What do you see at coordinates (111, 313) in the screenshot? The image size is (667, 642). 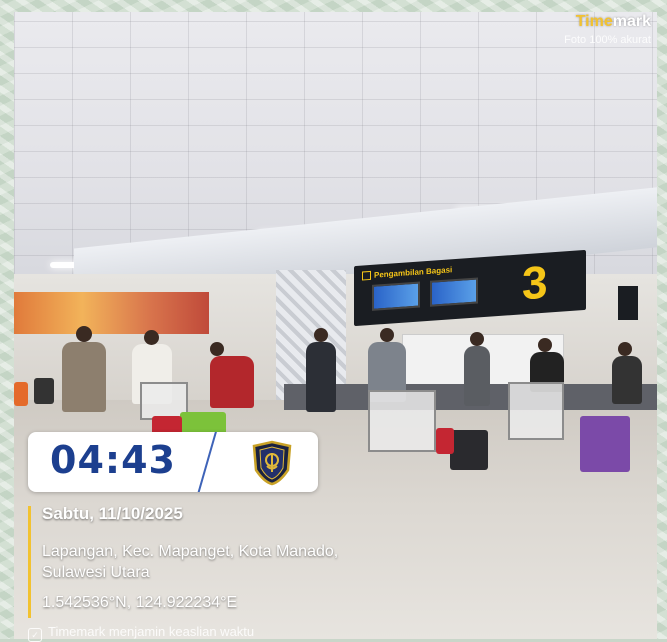 I see `wall-banner` at bounding box center [111, 313].